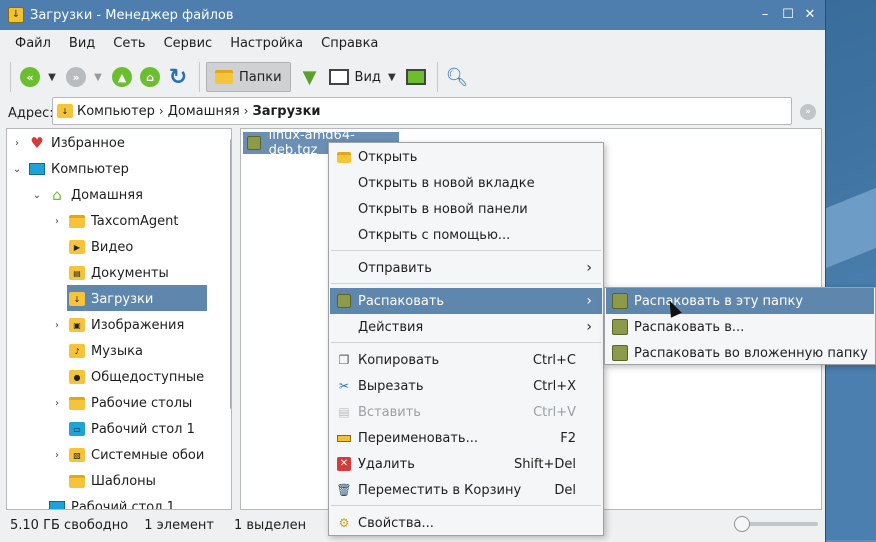 This screenshot has width=876, height=542. I want to click on menu-file: Файл, so click(33, 43).